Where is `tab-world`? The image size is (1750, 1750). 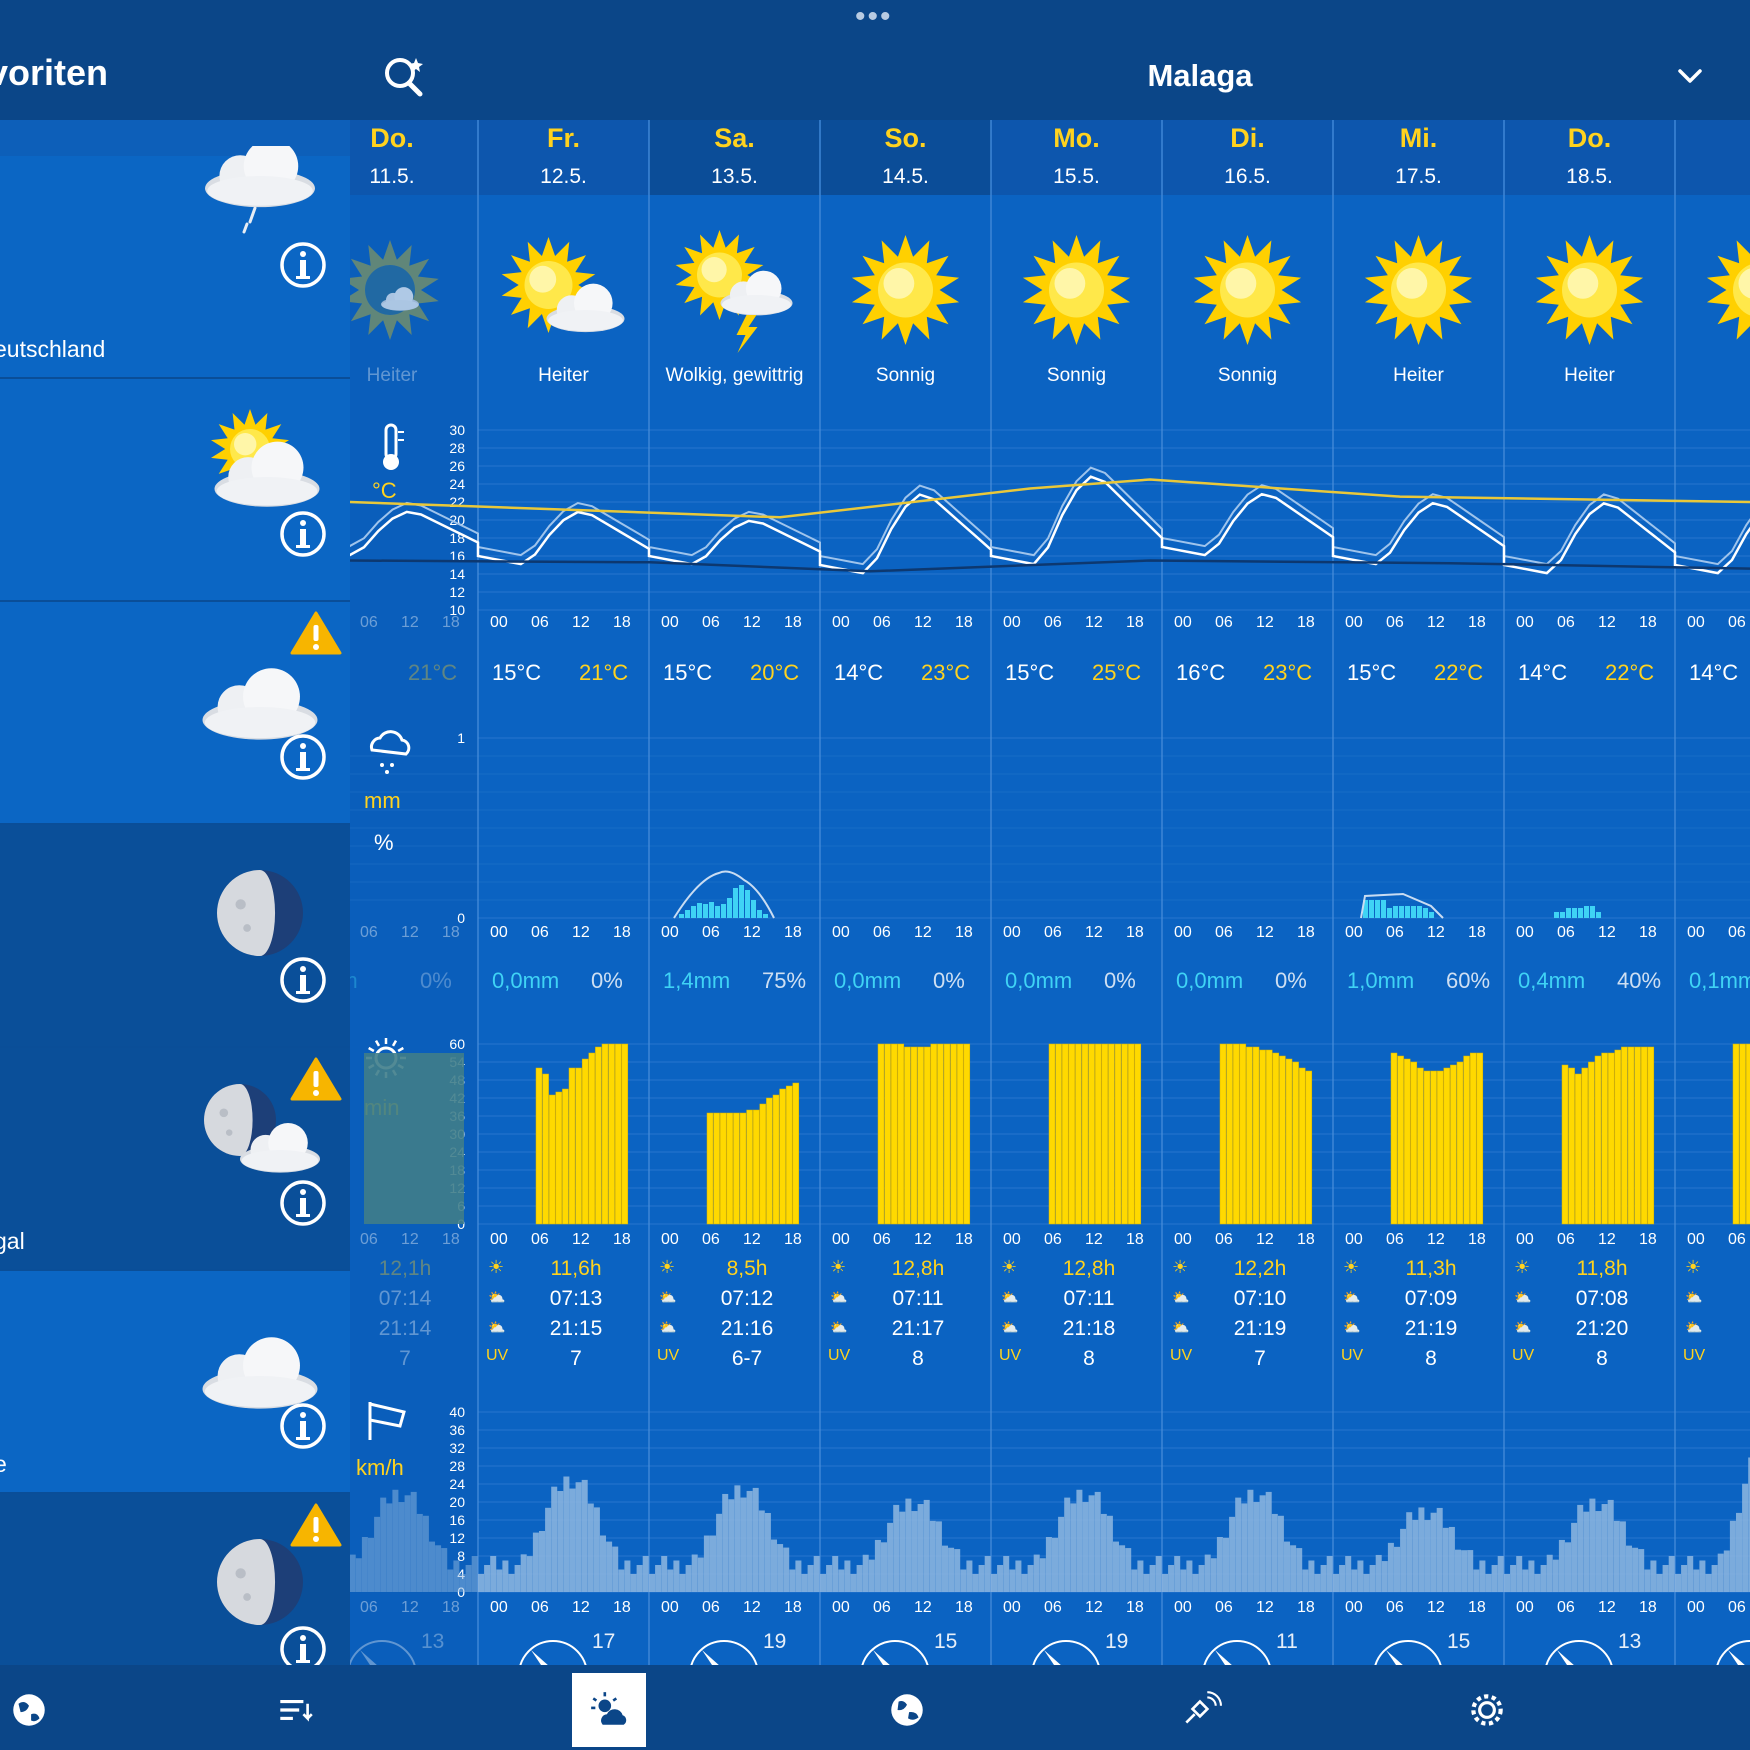 tab-world is located at coordinates (907, 1710).